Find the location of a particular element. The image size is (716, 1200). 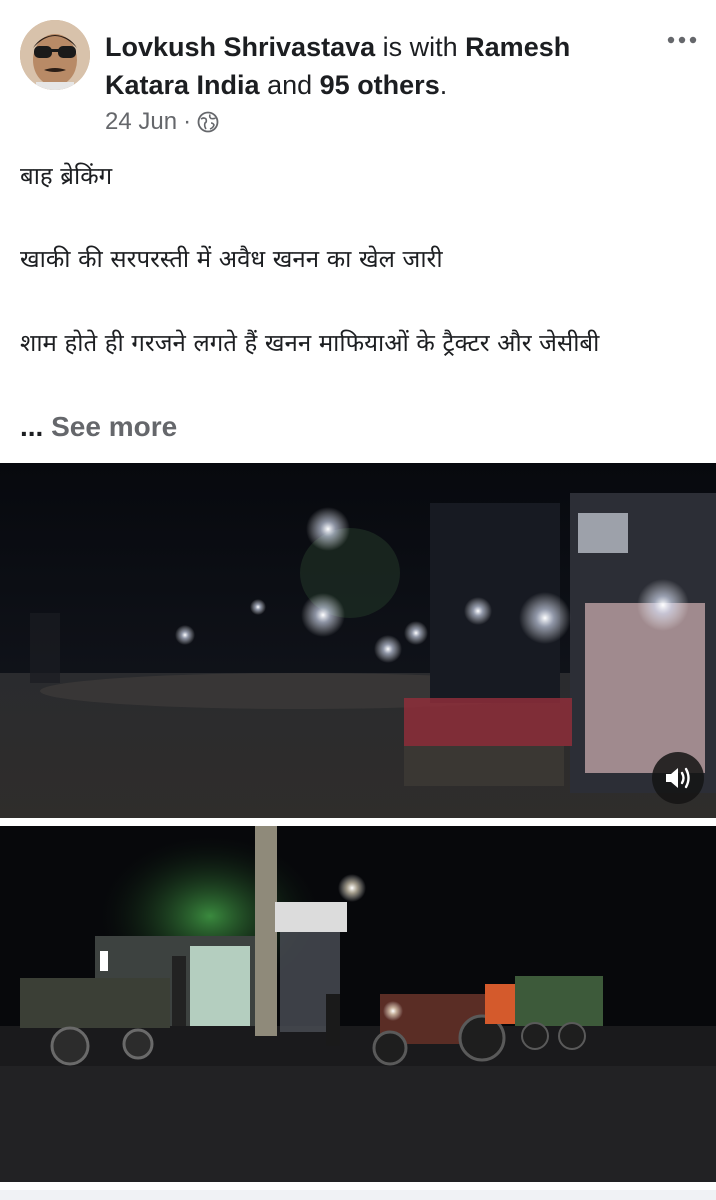

volume-button is located at coordinates (678, 778).